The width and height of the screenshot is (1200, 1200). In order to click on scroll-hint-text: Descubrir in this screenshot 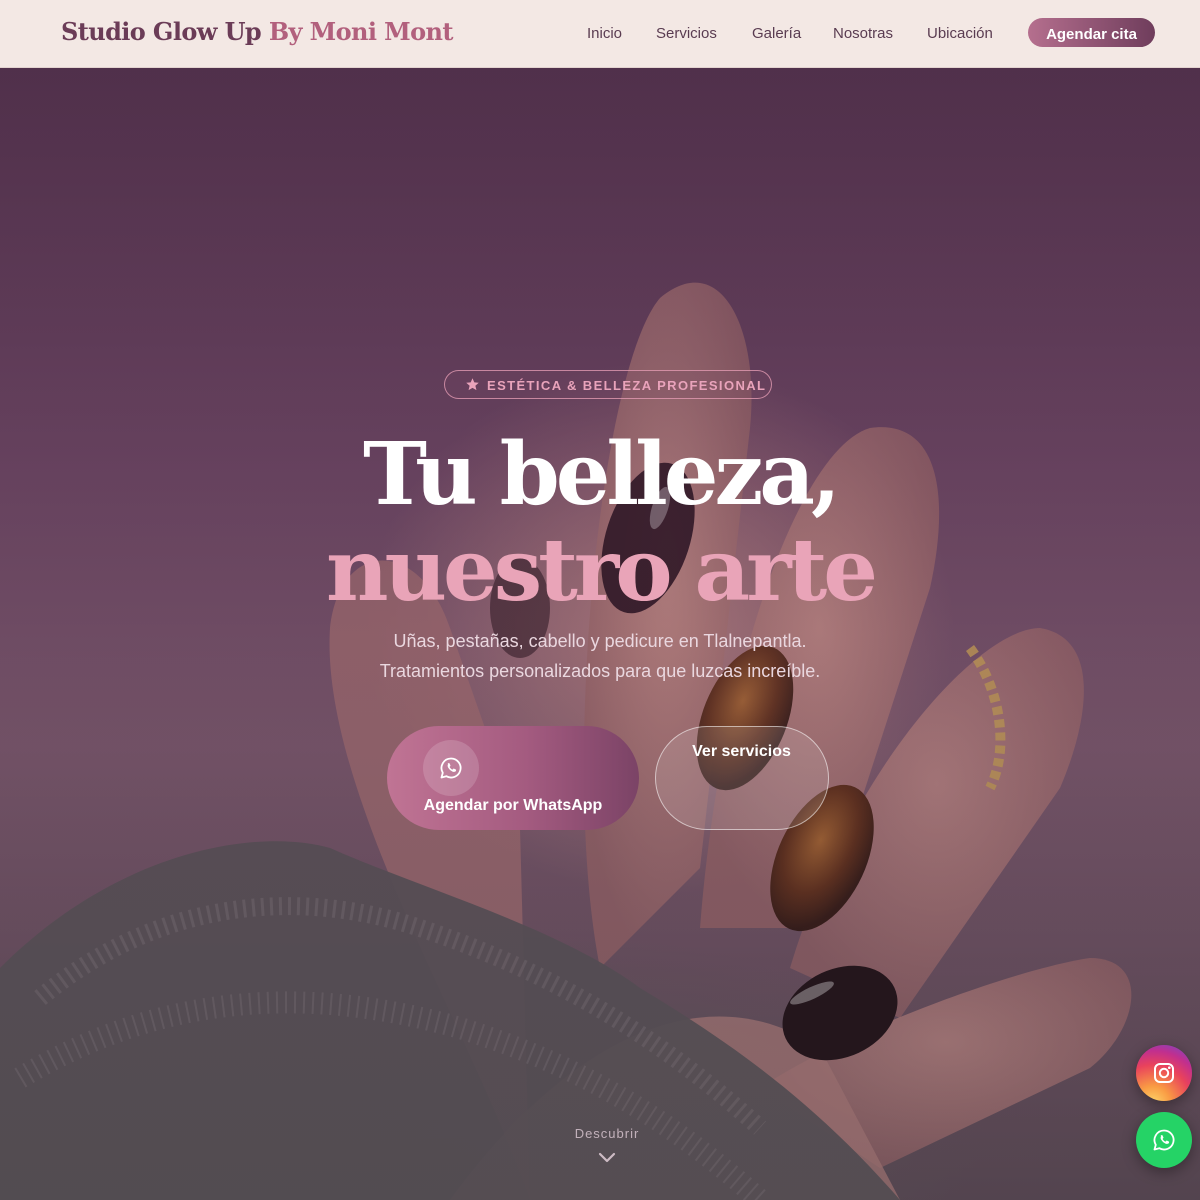, I will do `click(607, 1133)`.